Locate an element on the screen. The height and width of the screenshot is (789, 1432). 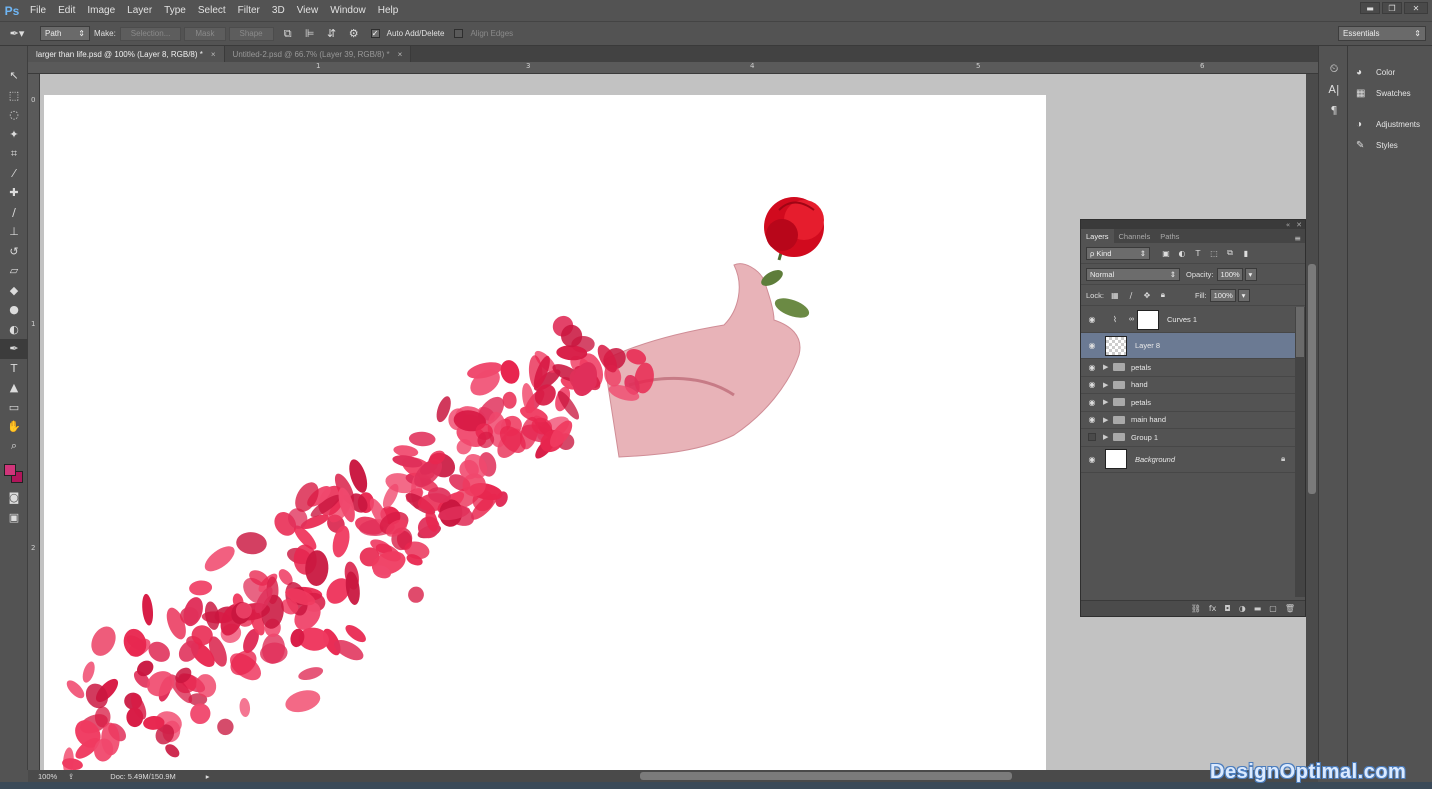
fx-icon: fx is located at coordinates (1213, 608).